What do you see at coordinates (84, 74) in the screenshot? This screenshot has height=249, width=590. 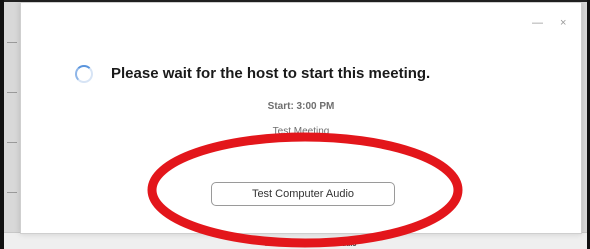 I see `loading-spinner-icon` at bounding box center [84, 74].